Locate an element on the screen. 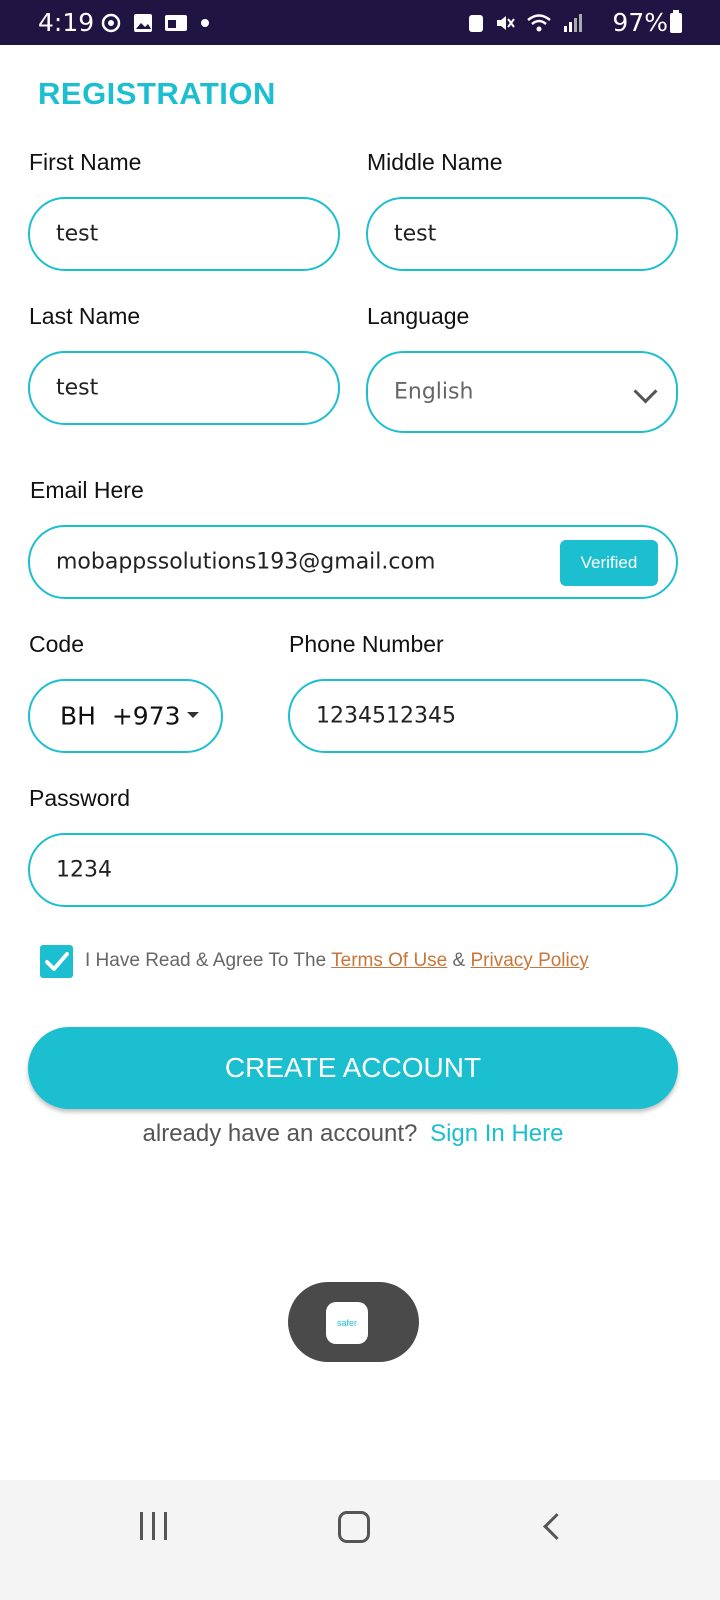 The height and width of the screenshot is (1600, 720). app-logo: safer is located at coordinates (347, 1323).